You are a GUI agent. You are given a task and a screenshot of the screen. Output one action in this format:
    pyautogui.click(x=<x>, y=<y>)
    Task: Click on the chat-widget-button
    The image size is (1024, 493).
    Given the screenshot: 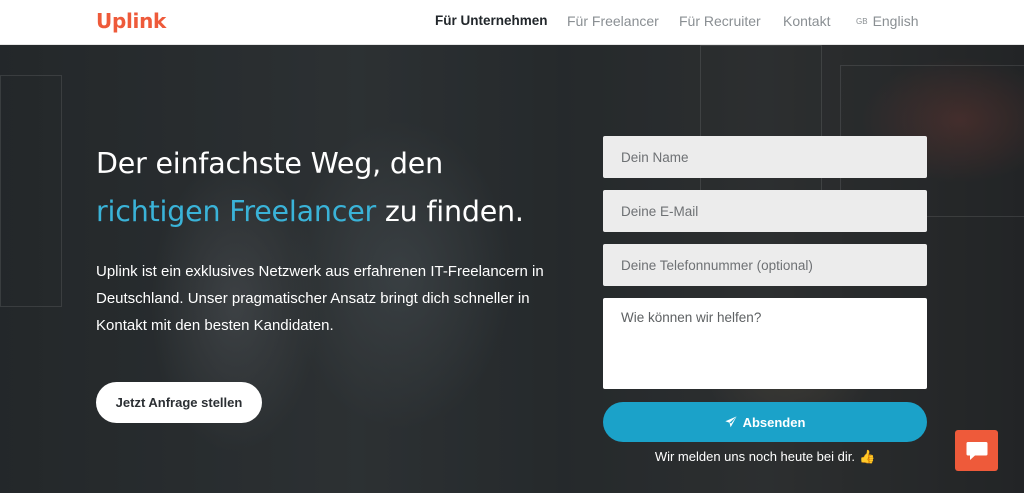 What is the action you would take?
    pyautogui.click(x=976, y=450)
    